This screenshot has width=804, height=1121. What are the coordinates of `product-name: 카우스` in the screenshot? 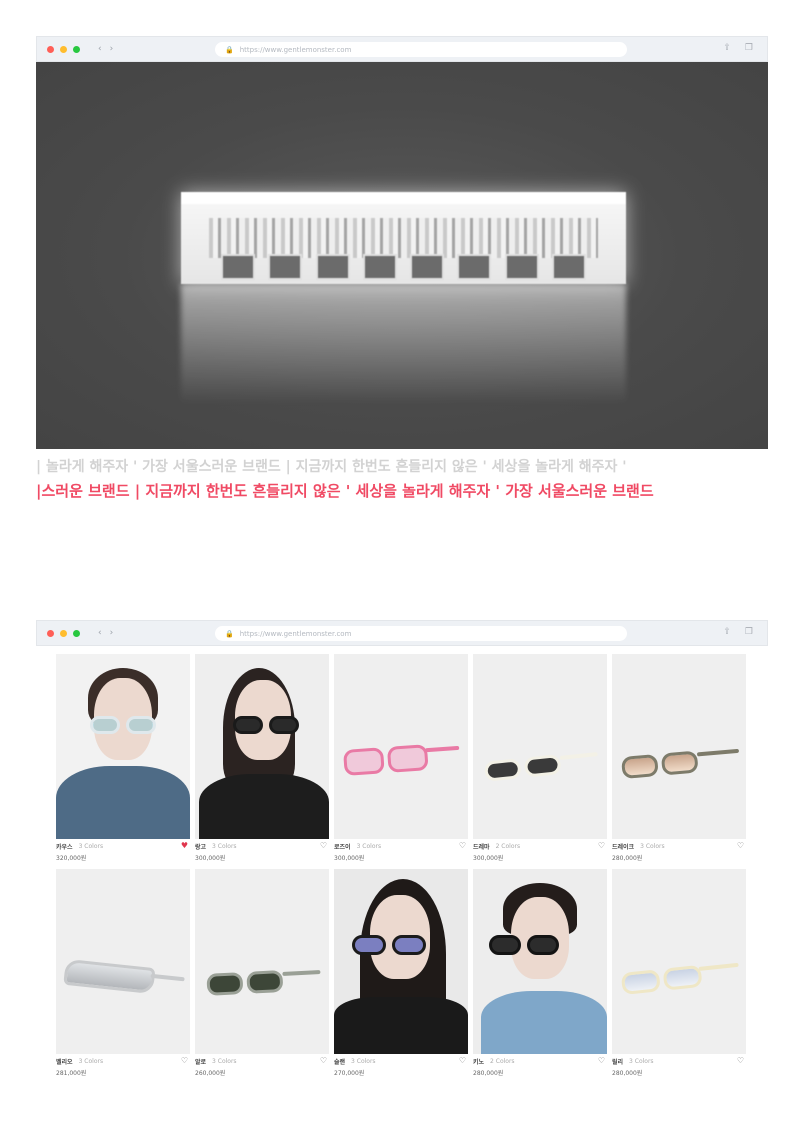 It's located at (64, 847).